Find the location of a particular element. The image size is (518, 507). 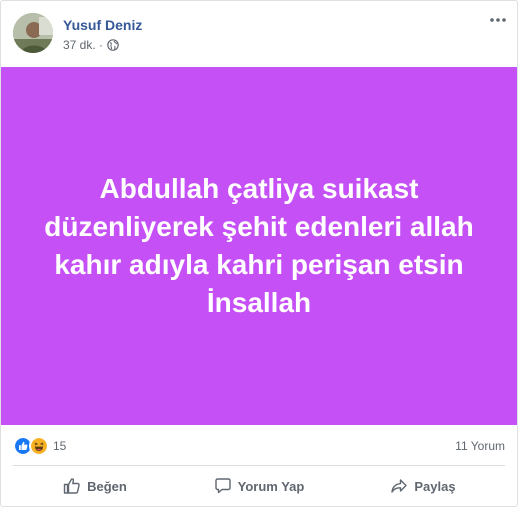

more-options-icon is located at coordinates (498, 20).